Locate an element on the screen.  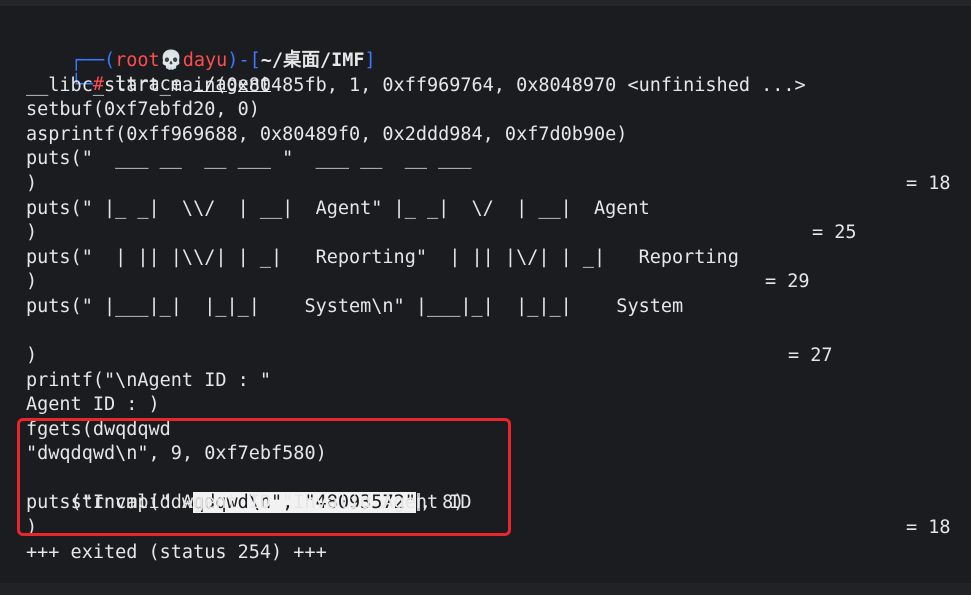
output-line: Agent ID : ) is located at coordinates (93, 404).